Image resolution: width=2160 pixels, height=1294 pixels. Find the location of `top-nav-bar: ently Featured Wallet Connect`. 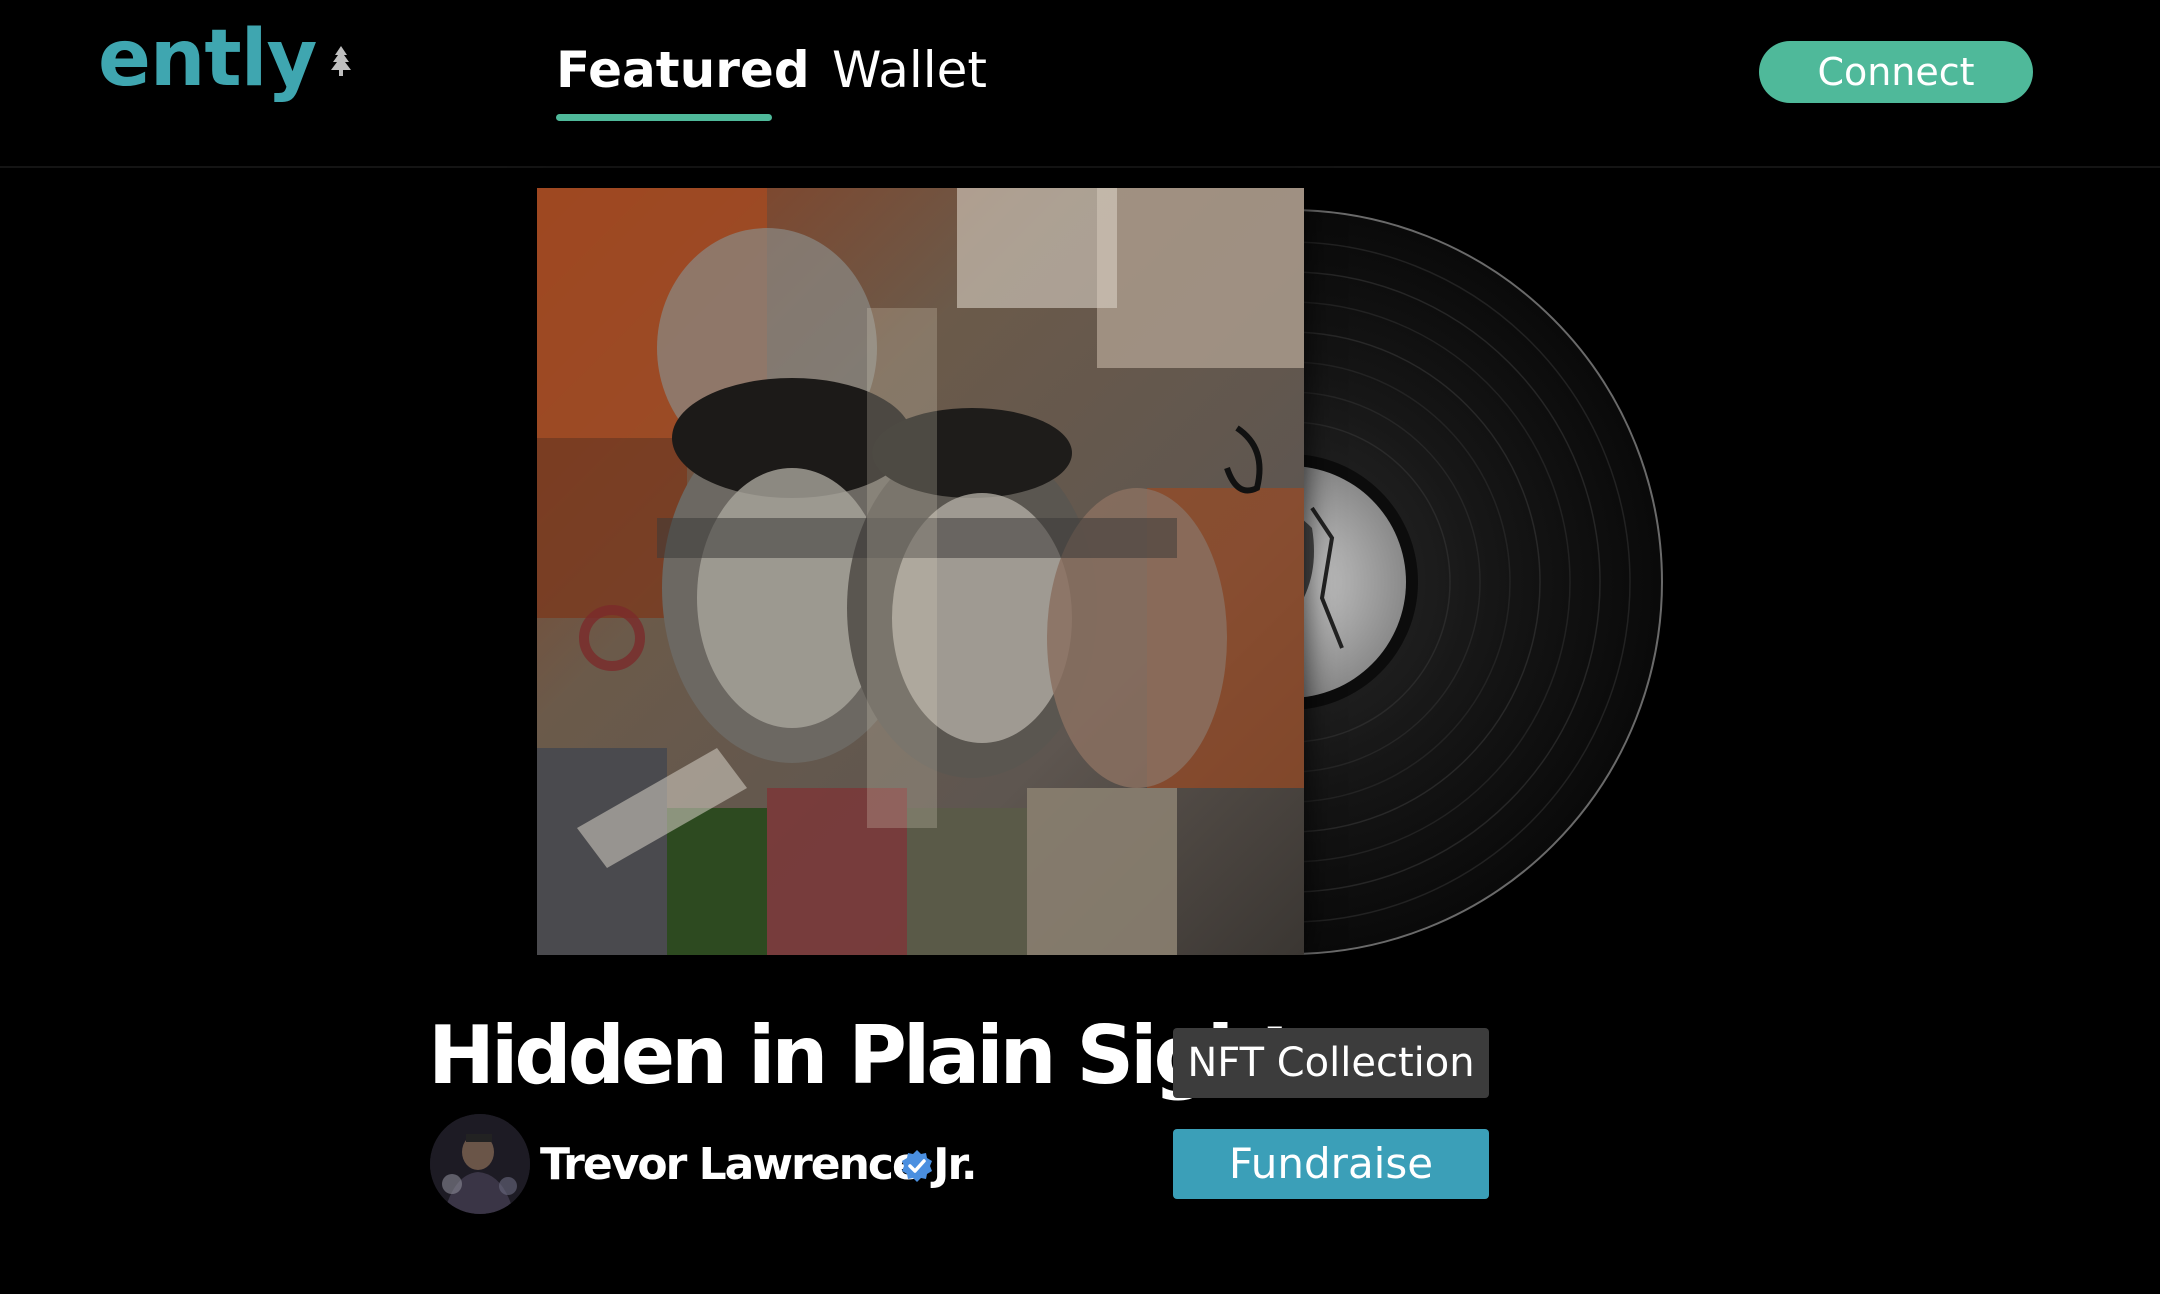

top-nav-bar: ently Featured Wallet Connect is located at coordinates (1080, 84).